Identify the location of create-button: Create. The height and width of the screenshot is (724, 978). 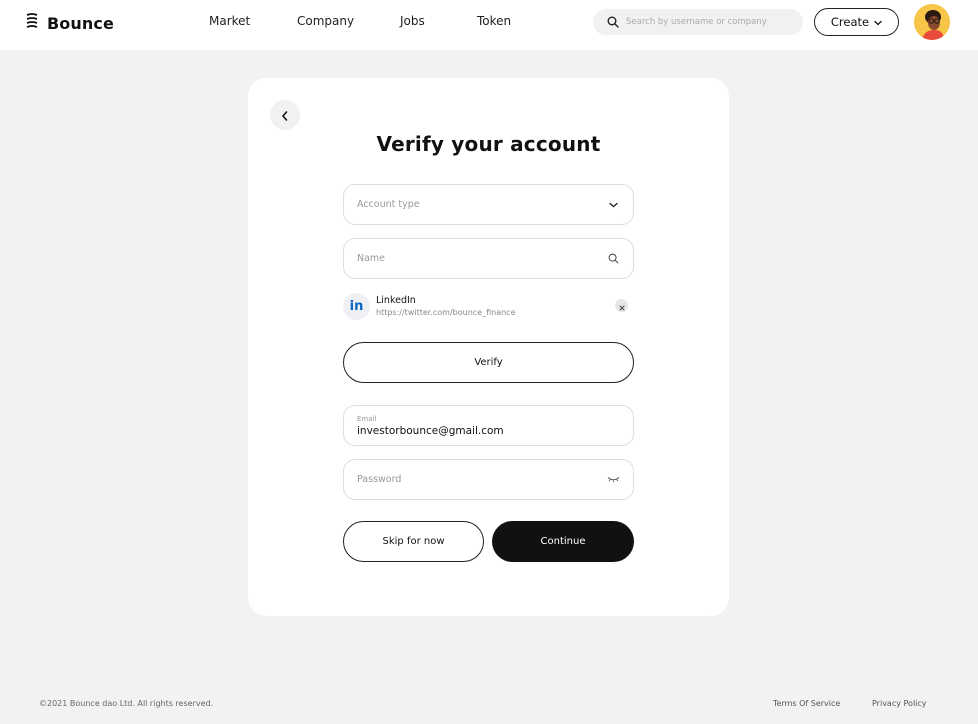
(856, 22).